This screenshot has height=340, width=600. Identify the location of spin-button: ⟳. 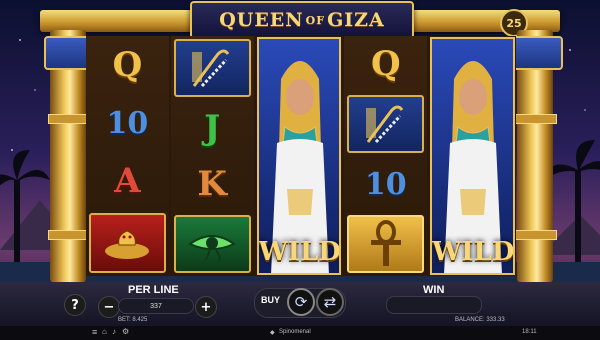
(301, 302).